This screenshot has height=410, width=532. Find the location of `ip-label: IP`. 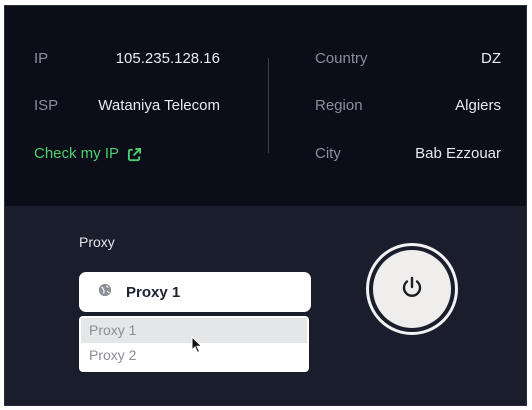

ip-label: IP is located at coordinates (41, 58).